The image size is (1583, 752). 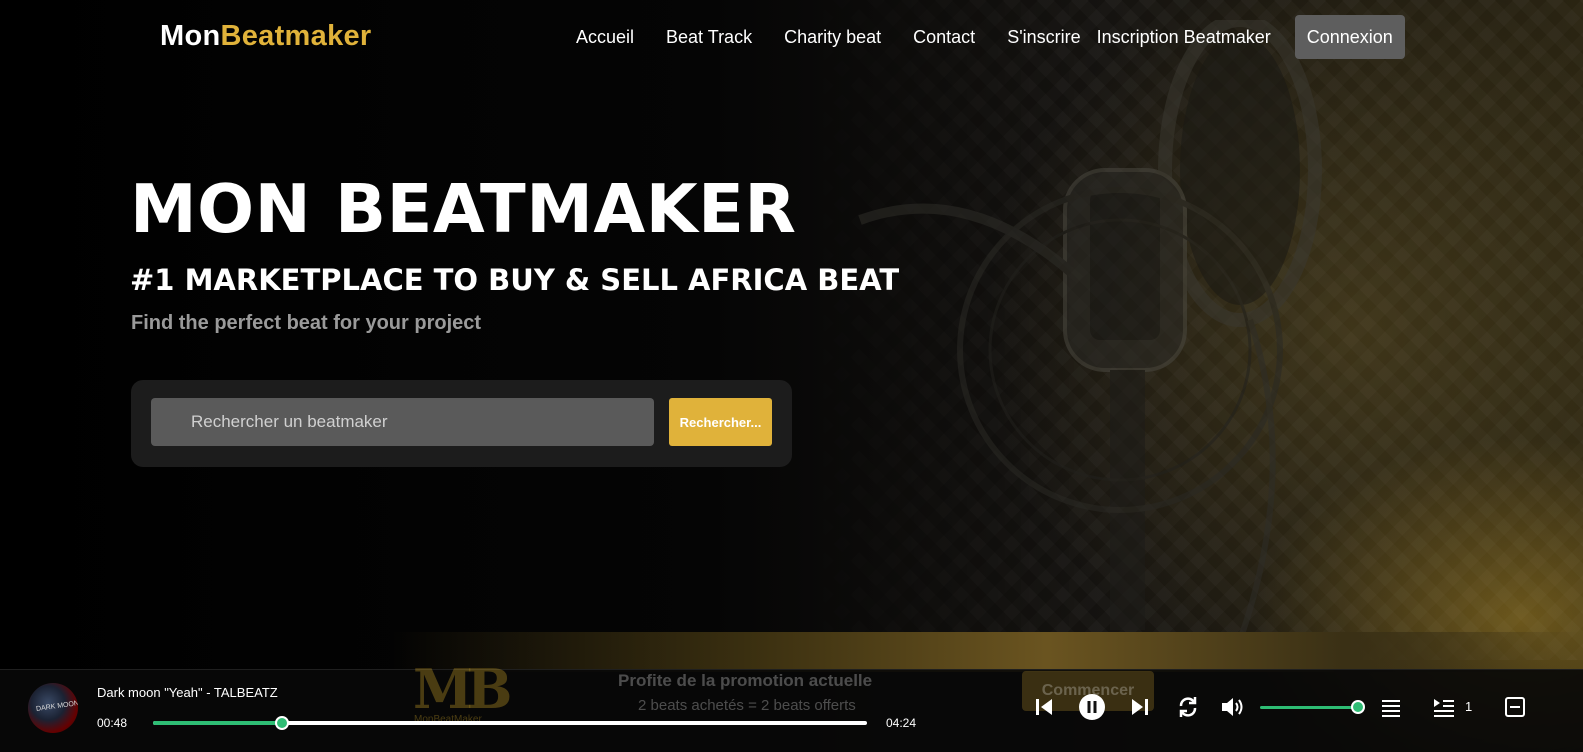 I want to click on queue-icon, so click(x=1444, y=708).